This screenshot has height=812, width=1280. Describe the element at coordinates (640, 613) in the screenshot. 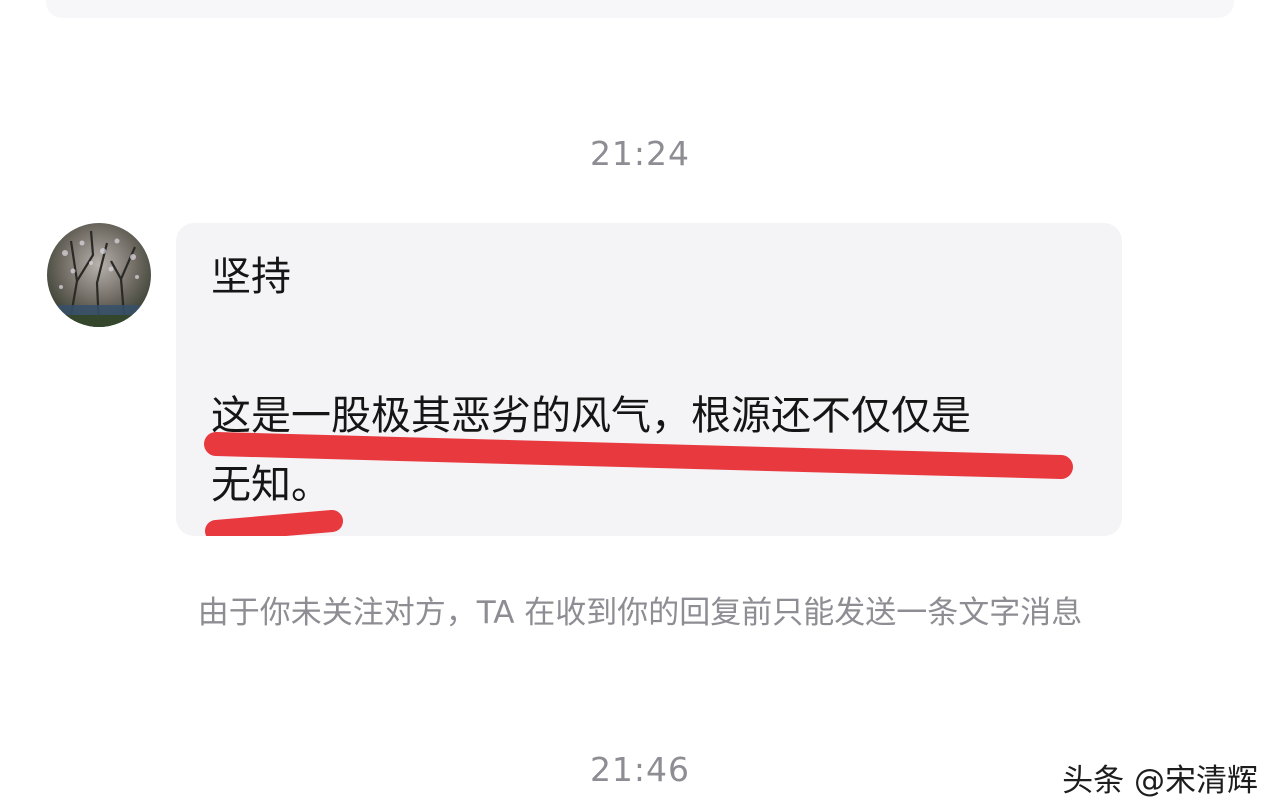

I see `follow-notice: 由于你未关注对方，TA 在收到你的回复前只能发送一条文字消息` at that location.